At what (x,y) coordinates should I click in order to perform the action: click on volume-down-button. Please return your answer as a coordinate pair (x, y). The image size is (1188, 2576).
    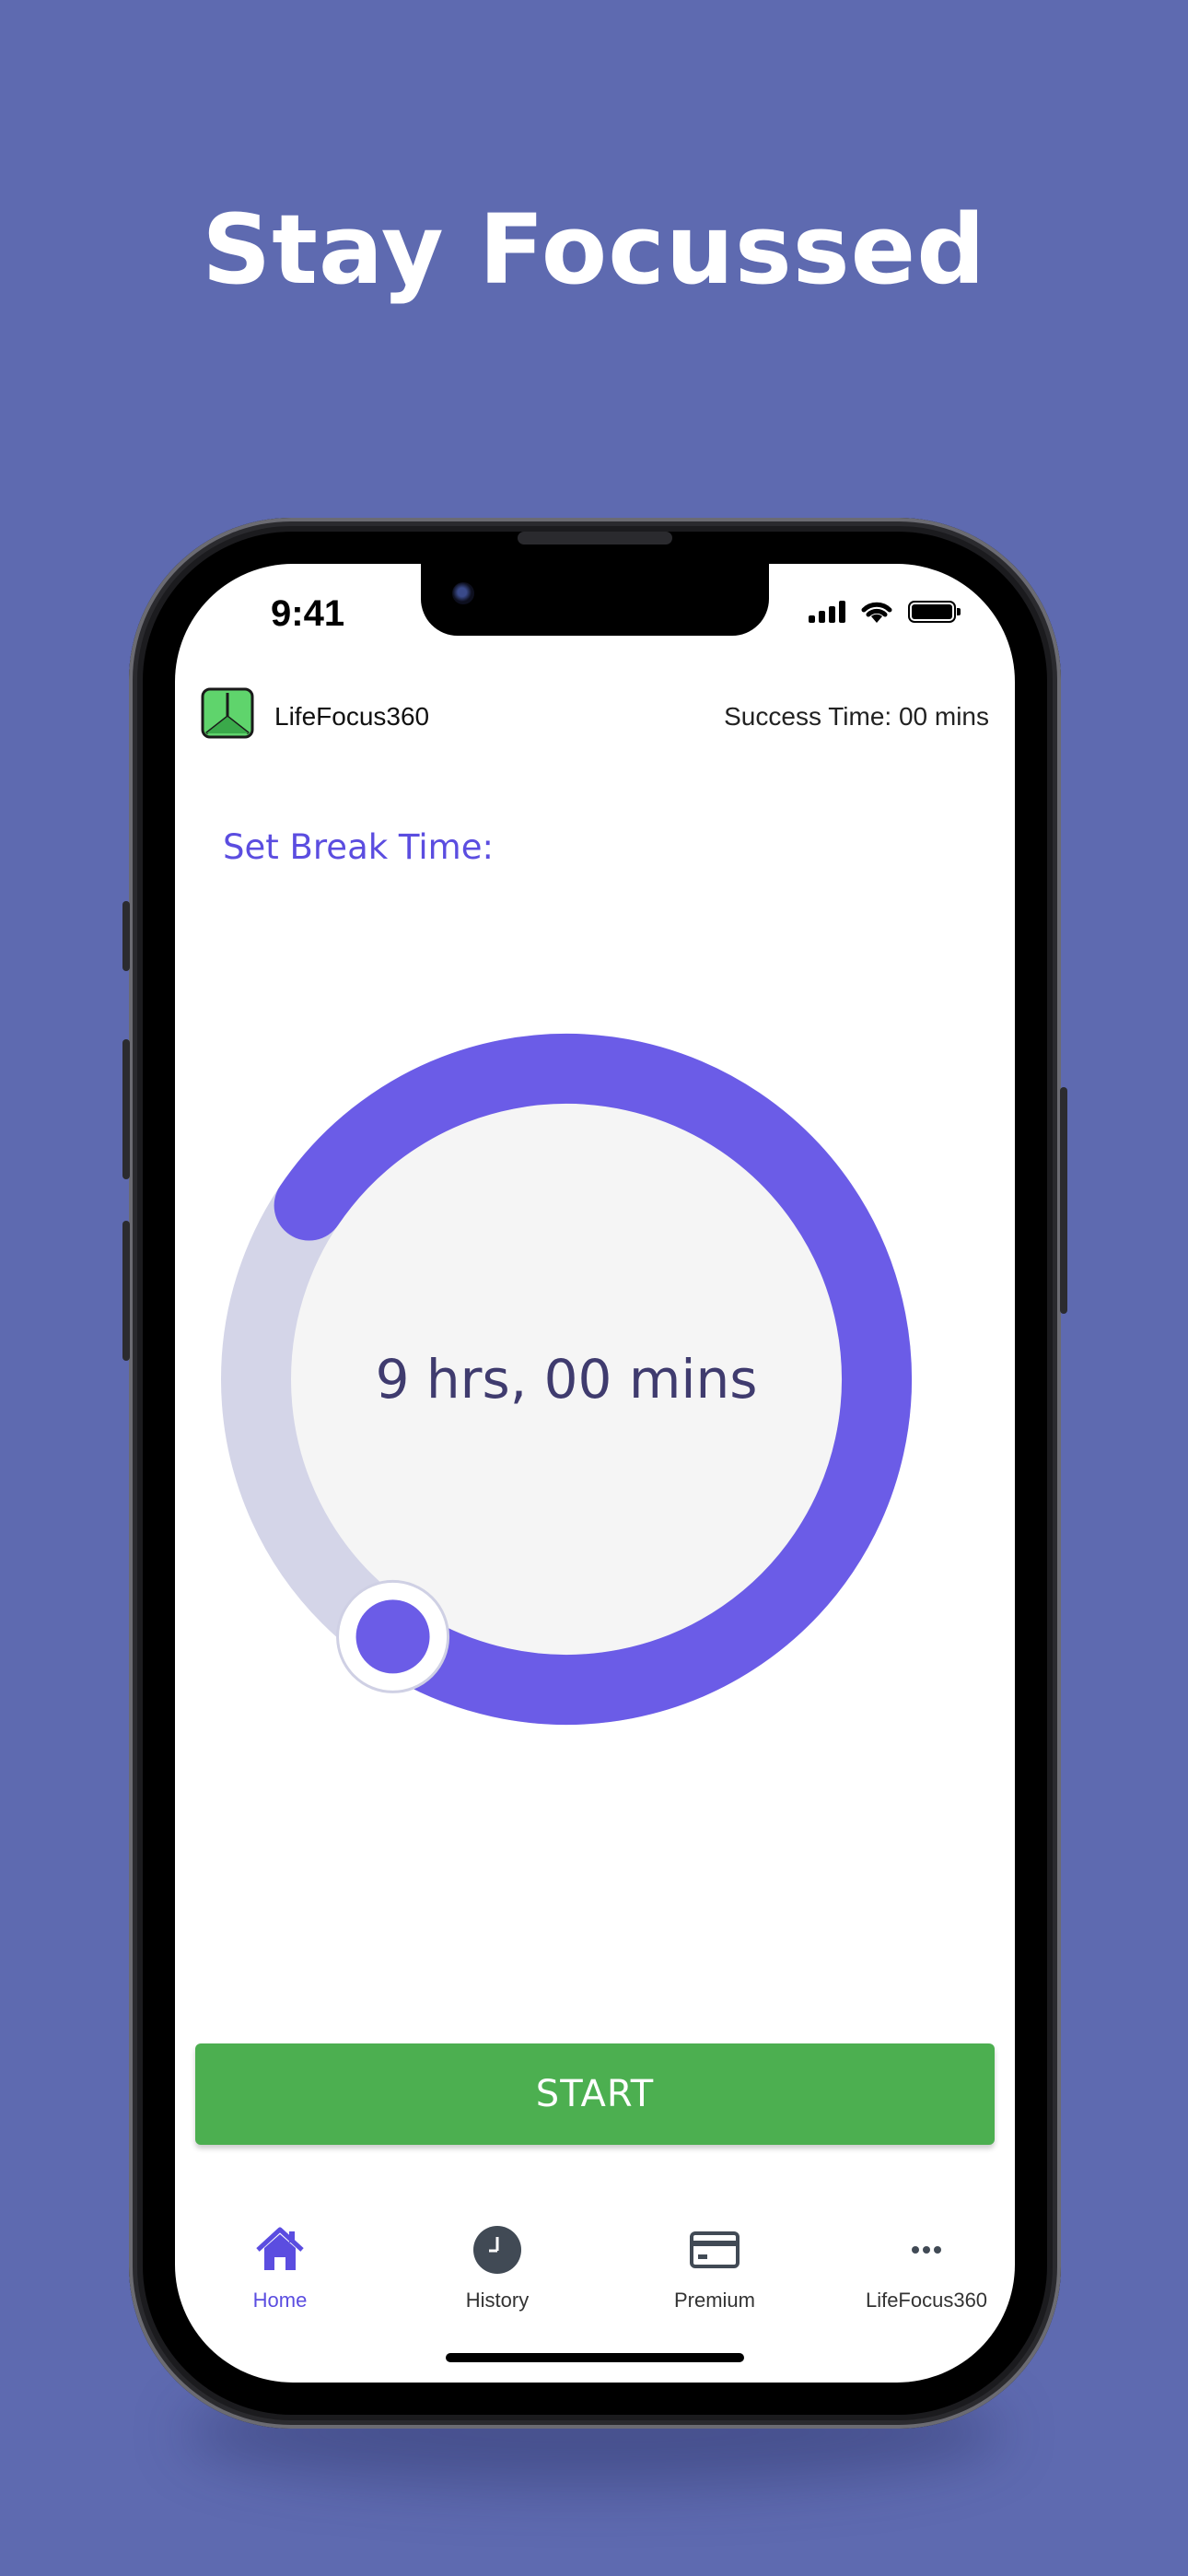
    Looking at the image, I should click on (126, 1291).